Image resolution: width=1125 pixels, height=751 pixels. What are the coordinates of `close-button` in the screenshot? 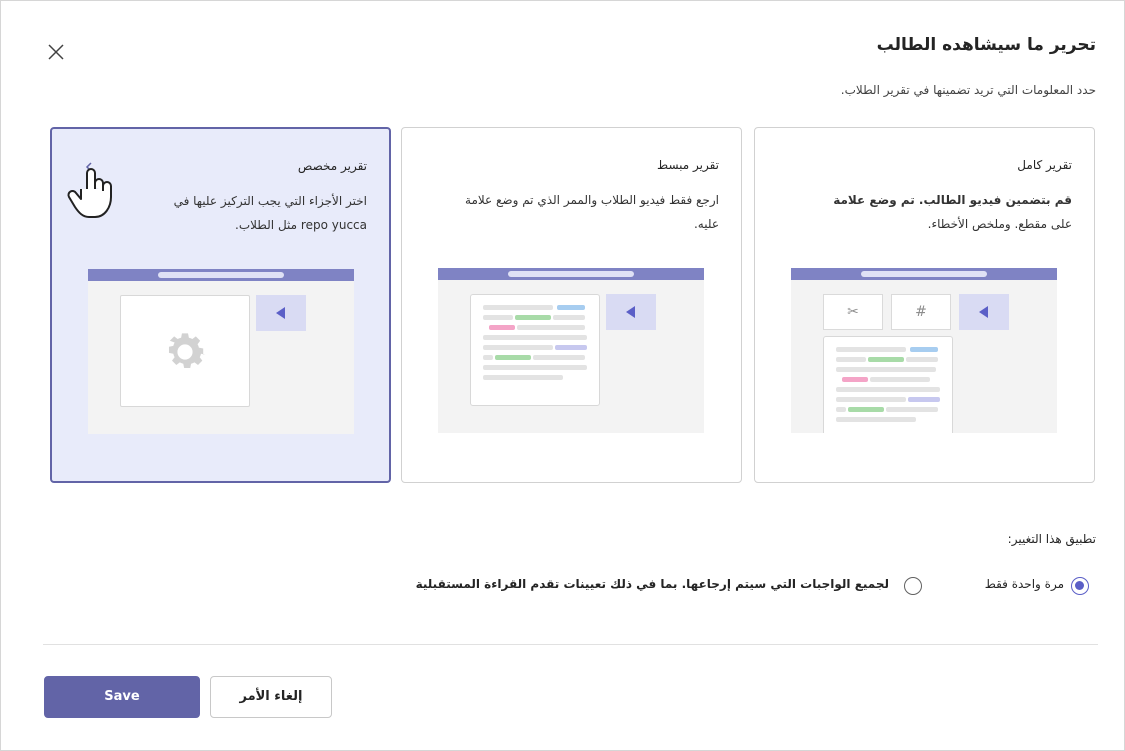 It's located at (56, 52).